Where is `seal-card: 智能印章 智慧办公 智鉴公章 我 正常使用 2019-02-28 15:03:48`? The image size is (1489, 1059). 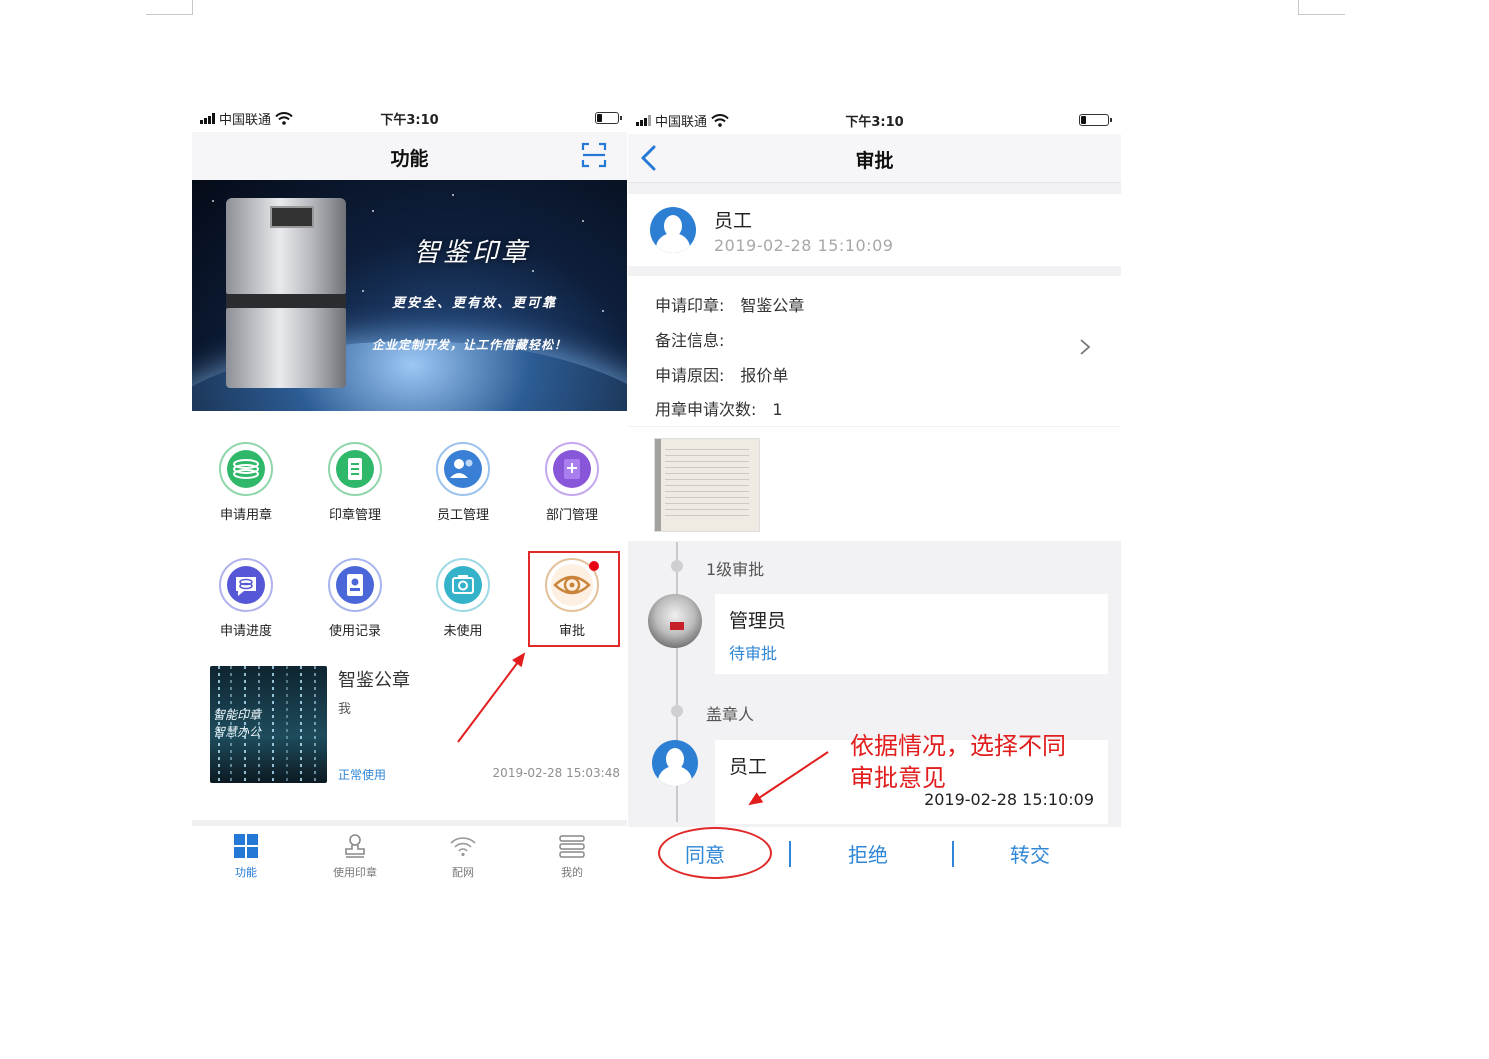
seal-card: 智能印章 智慧办公 智鉴公章 我 正常使用 2019-02-28 15:03:48 is located at coordinates (415, 726).